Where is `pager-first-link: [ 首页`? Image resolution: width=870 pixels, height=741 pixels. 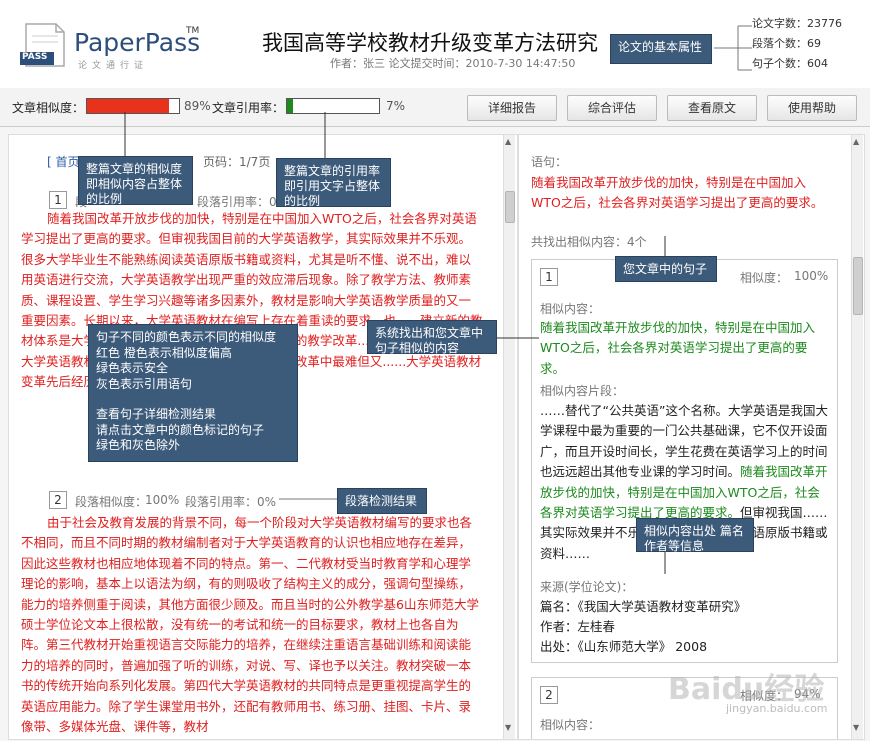 pager-first-link: [ 首页 is located at coordinates (63, 161).